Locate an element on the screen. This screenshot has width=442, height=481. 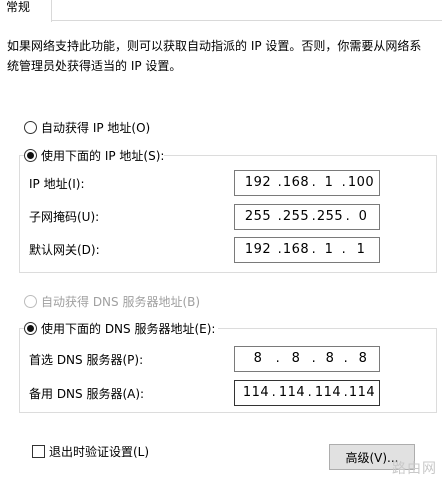
preferred-dns-octet-3: 8 is located at coordinates (330, 358).